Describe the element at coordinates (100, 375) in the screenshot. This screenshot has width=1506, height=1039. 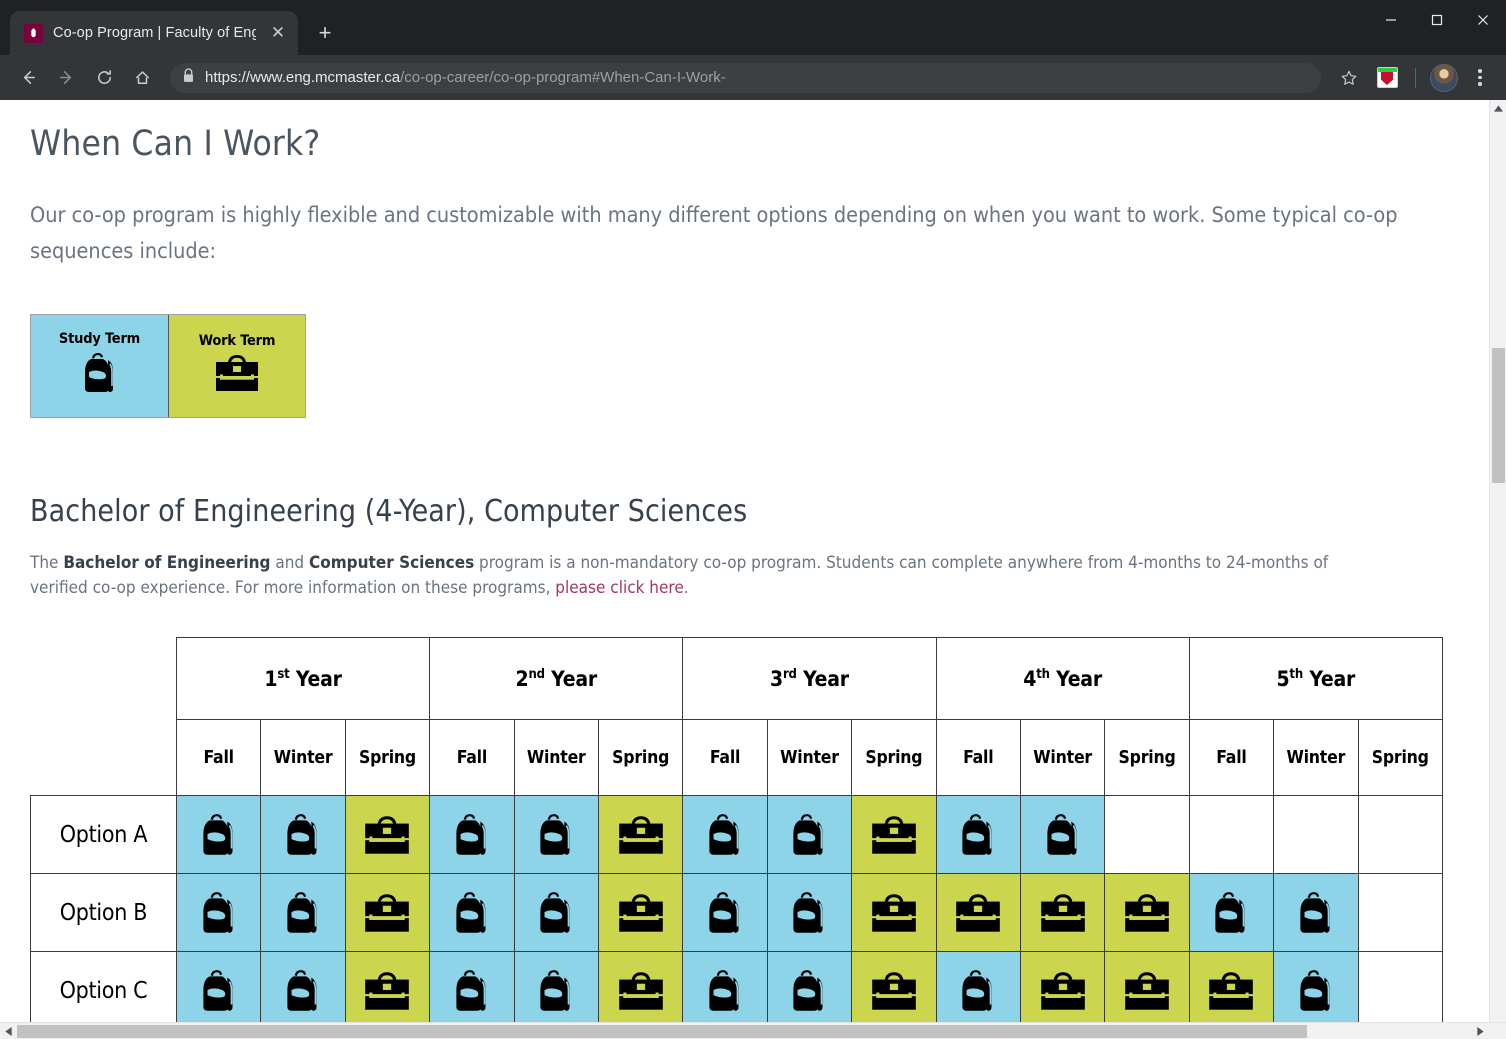
I see `backpack-icon` at that location.